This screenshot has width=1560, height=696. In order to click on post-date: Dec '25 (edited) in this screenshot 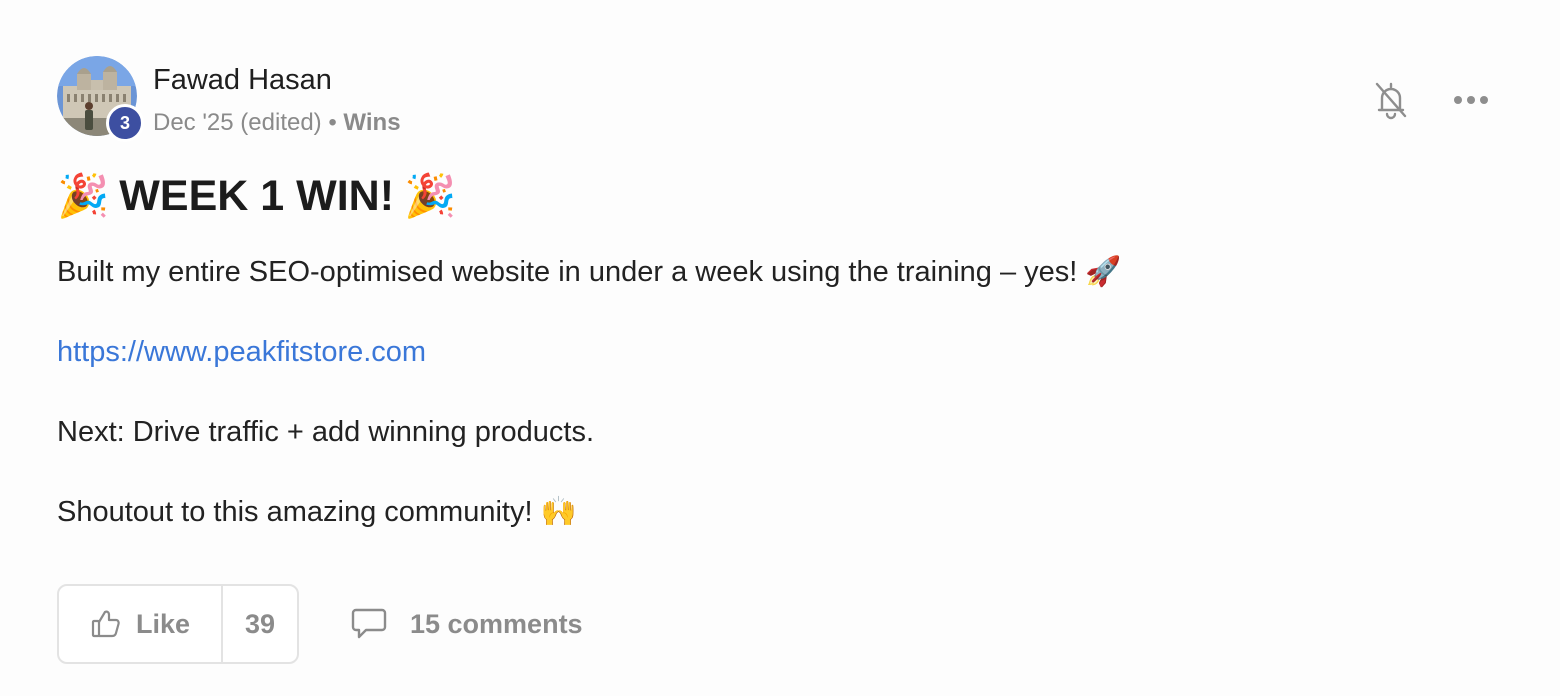, I will do `click(237, 122)`.